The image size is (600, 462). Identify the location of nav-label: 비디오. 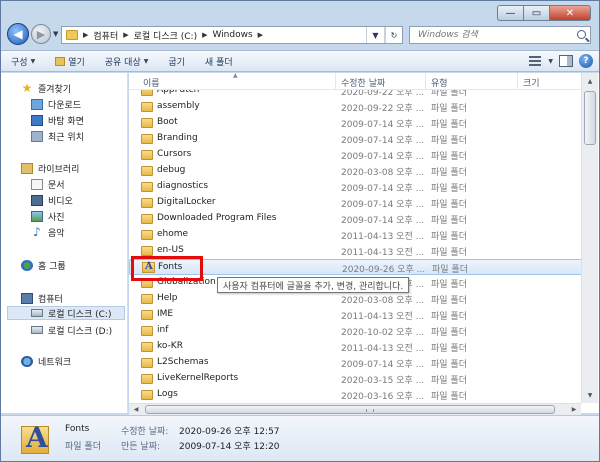
(60, 201).